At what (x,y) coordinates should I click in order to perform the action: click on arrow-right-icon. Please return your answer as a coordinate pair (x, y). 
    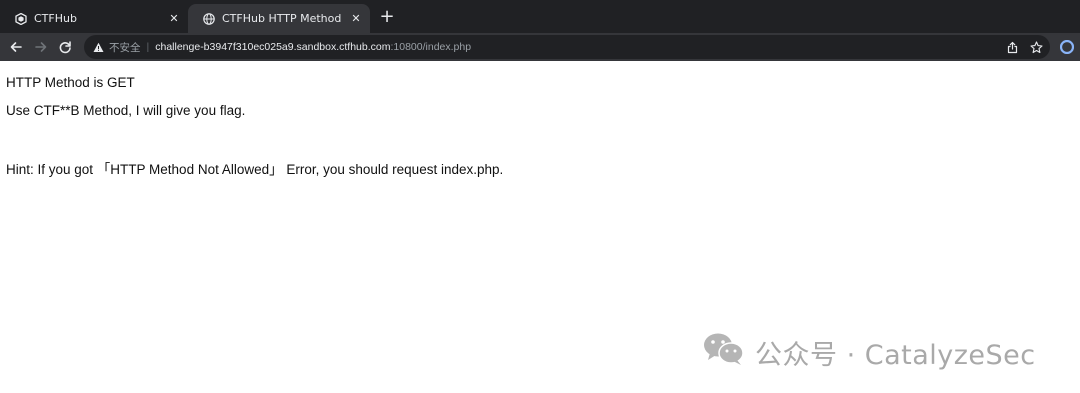
    Looking at the image, I should click on (41, 47).